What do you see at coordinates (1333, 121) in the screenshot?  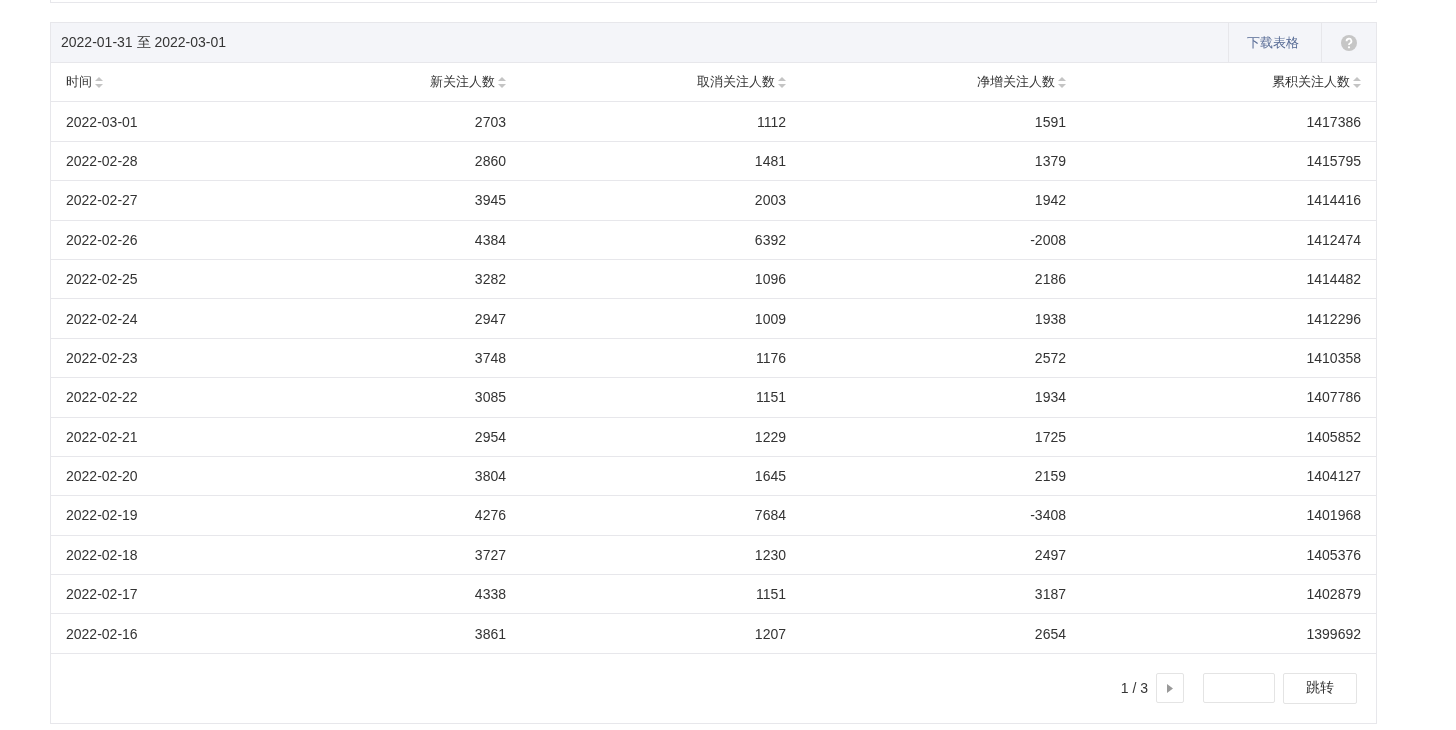 I see `table-cell-text: 1417386` at bounding box center [1333, 121].